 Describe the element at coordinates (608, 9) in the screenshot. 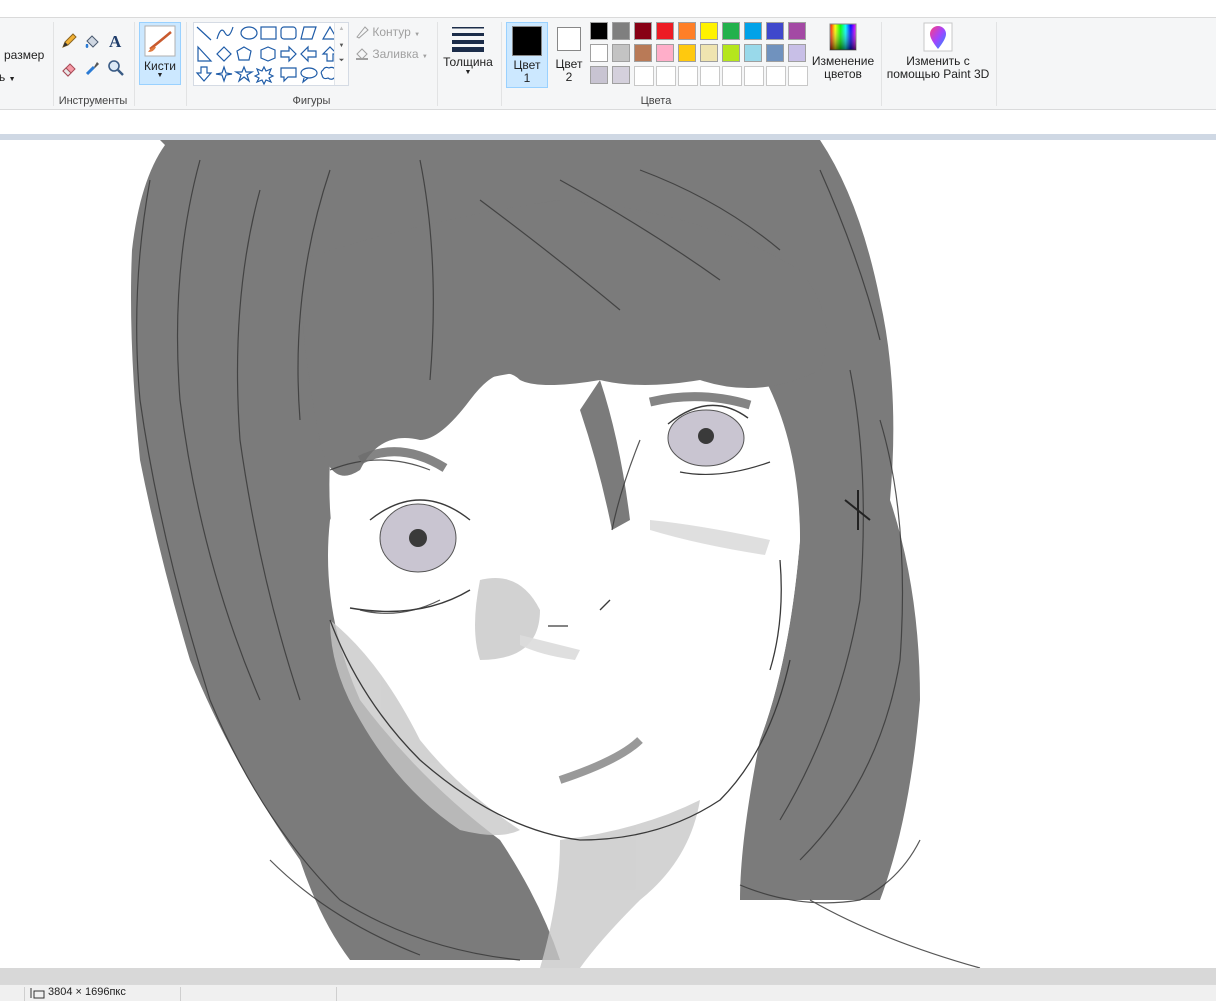

I see `title-strip` at that location.